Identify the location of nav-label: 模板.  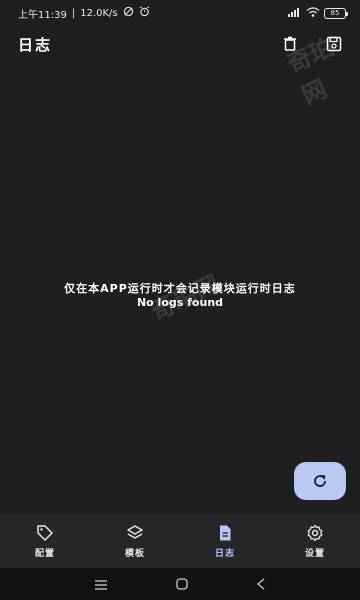
(134, 553).